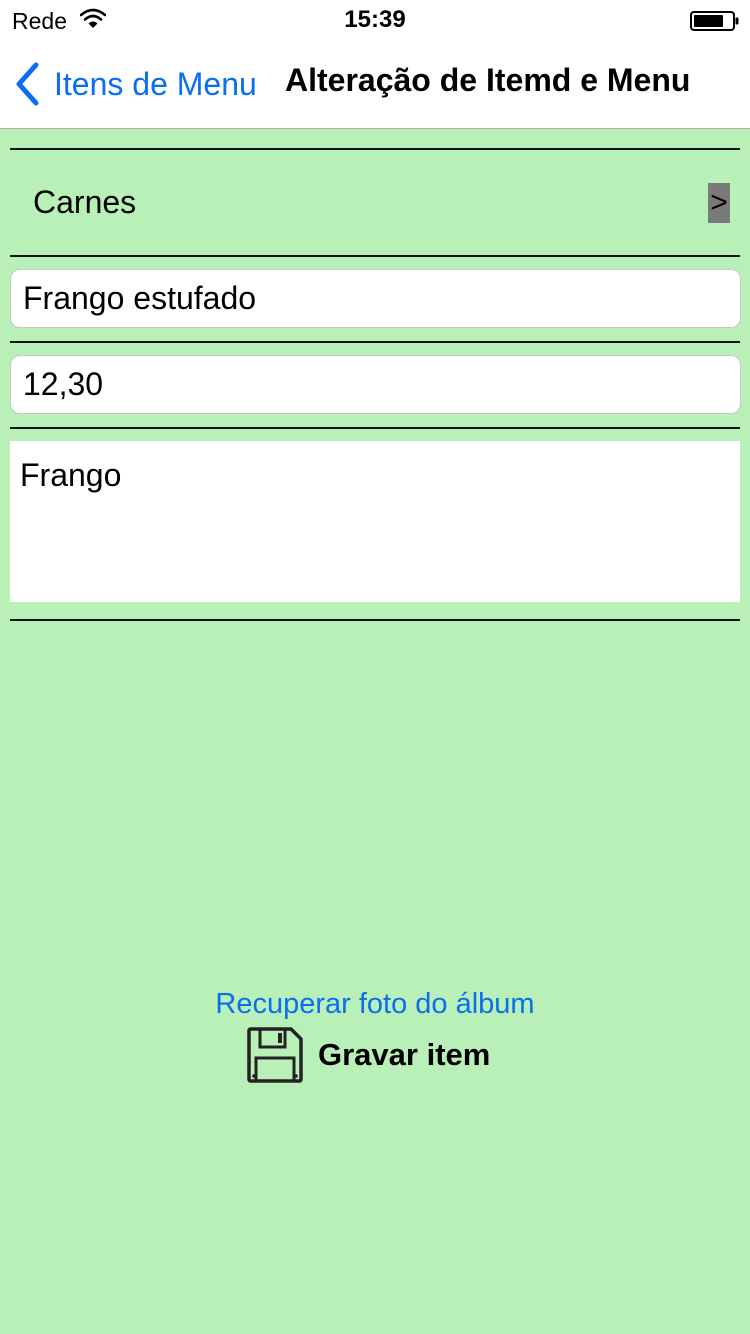 This screenshot has height=1334, width=750. I want to click on battery-icon, so click(714, 21).